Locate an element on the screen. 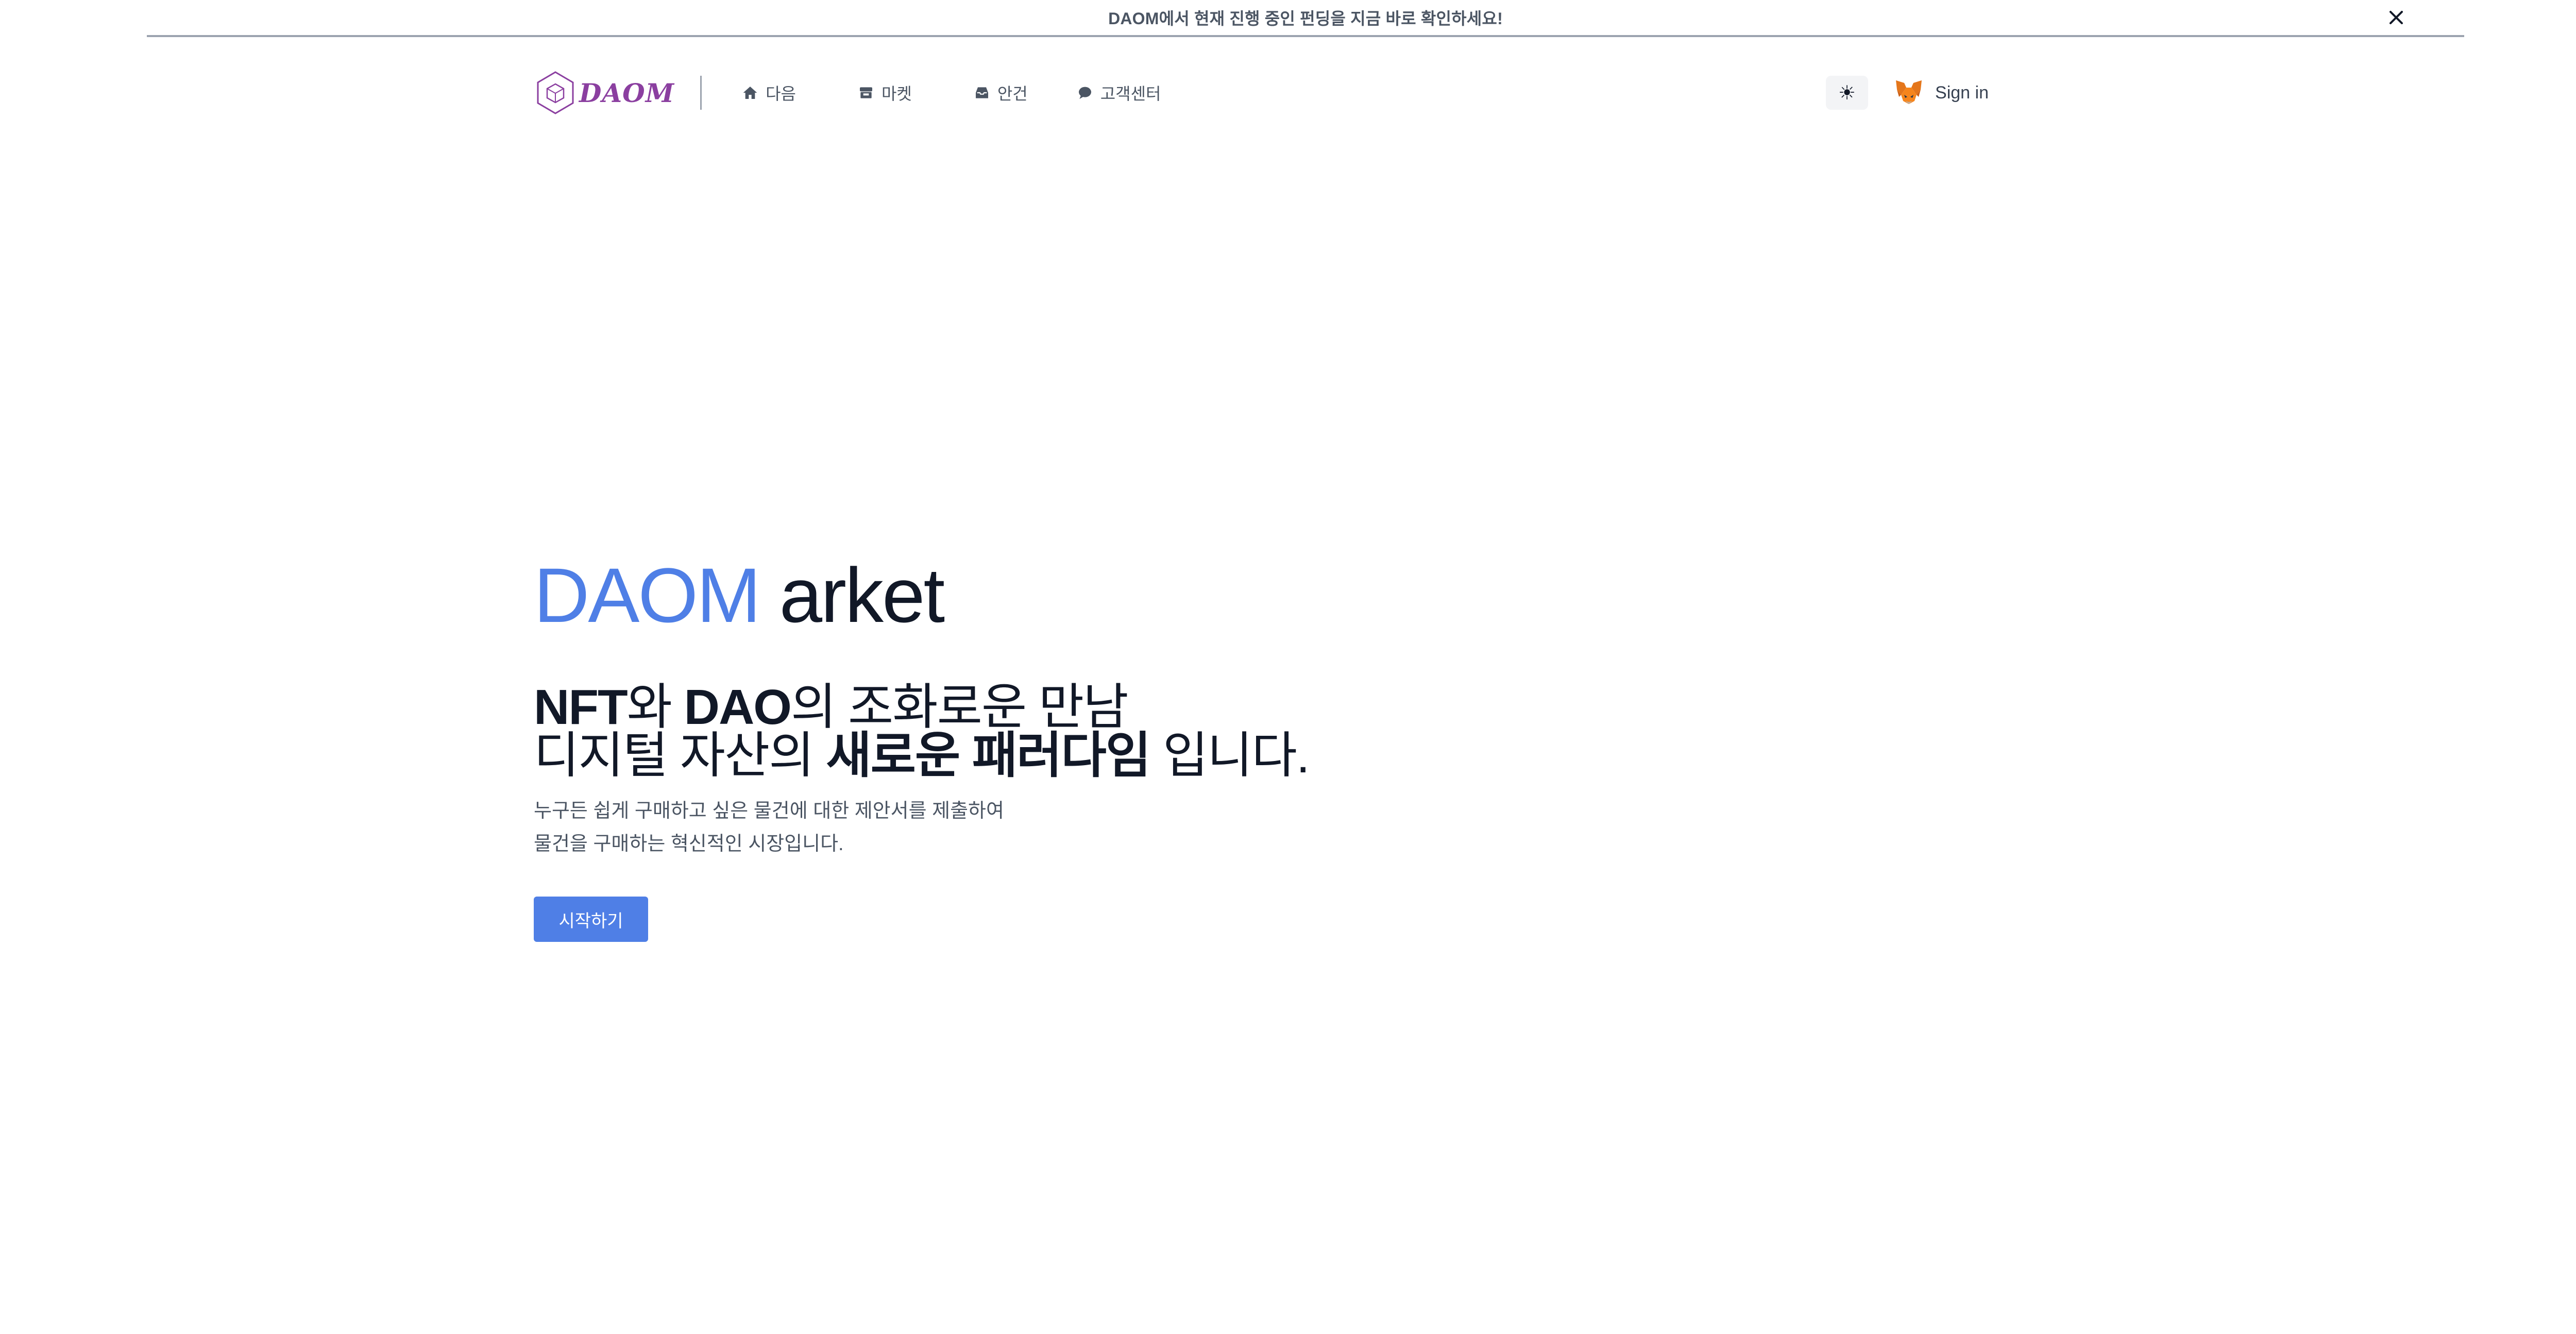 This screenshot has height=1334, width=2576. banner-close-button is located at coordinates (2396, 18).